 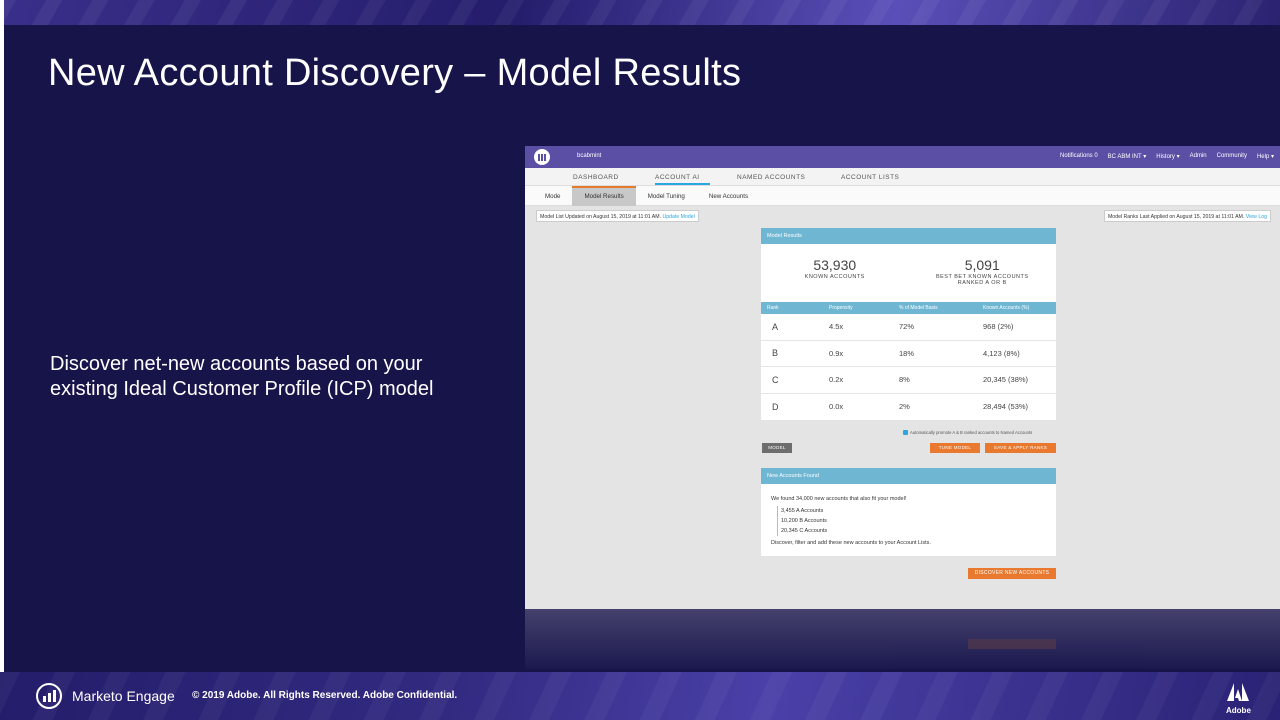 I want to click on admin-link: Admin, so click(x=1198, y=156).